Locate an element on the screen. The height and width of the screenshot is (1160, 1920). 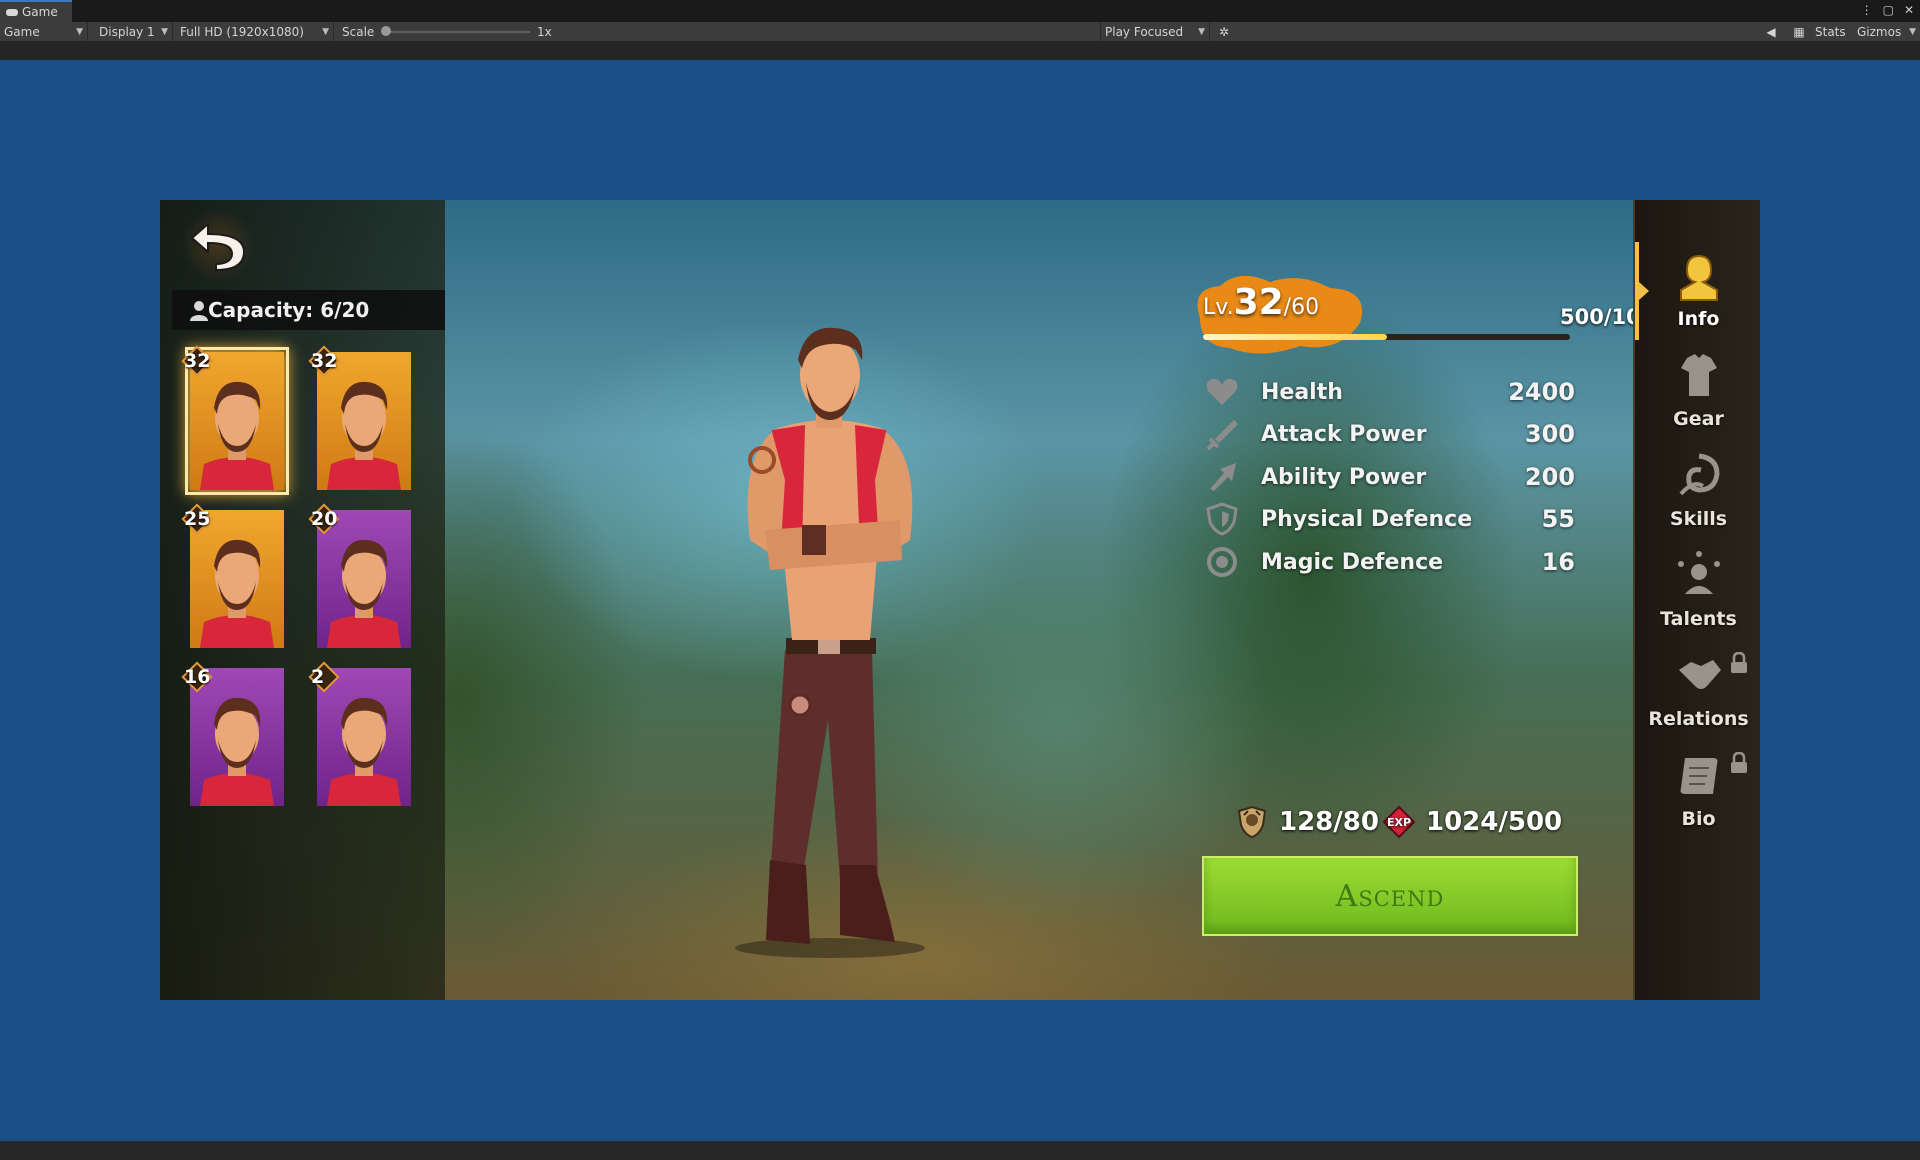
hero-bust-icon is located at coordinates (1699, 276).